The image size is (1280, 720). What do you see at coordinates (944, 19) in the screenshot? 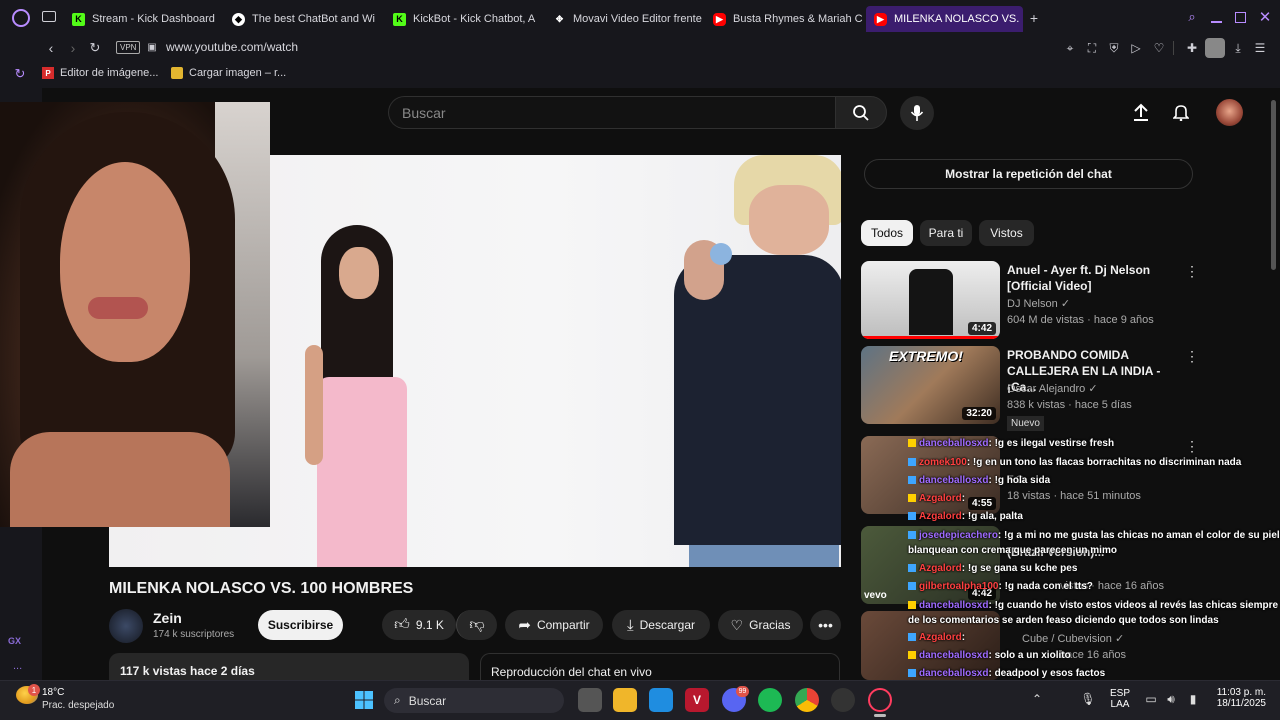
I see `tab-milenka-nolasco: ▶ MILENKA NOLASCO VS. 1` at bounding box center [944, 19].